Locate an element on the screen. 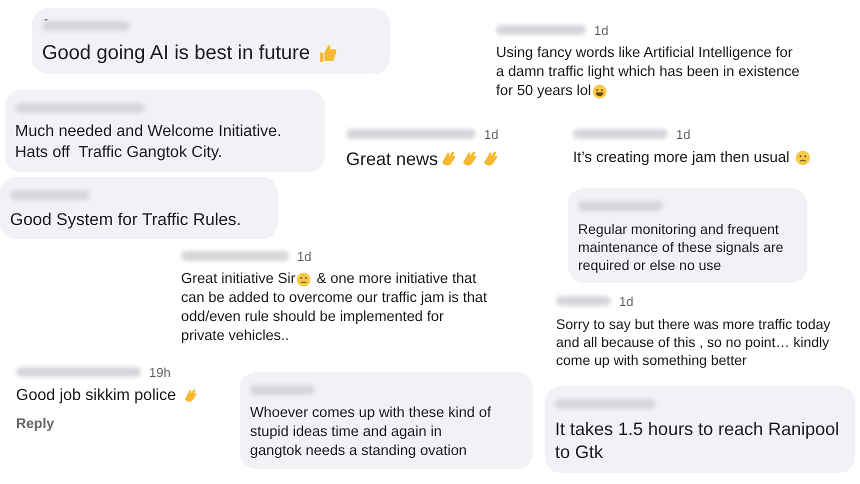 The width and height of the screenshot is (860, 484). comment-text: Regular monitoring and frequent maintenance of these signals are required or else no use is located at coordinates (681, 247).